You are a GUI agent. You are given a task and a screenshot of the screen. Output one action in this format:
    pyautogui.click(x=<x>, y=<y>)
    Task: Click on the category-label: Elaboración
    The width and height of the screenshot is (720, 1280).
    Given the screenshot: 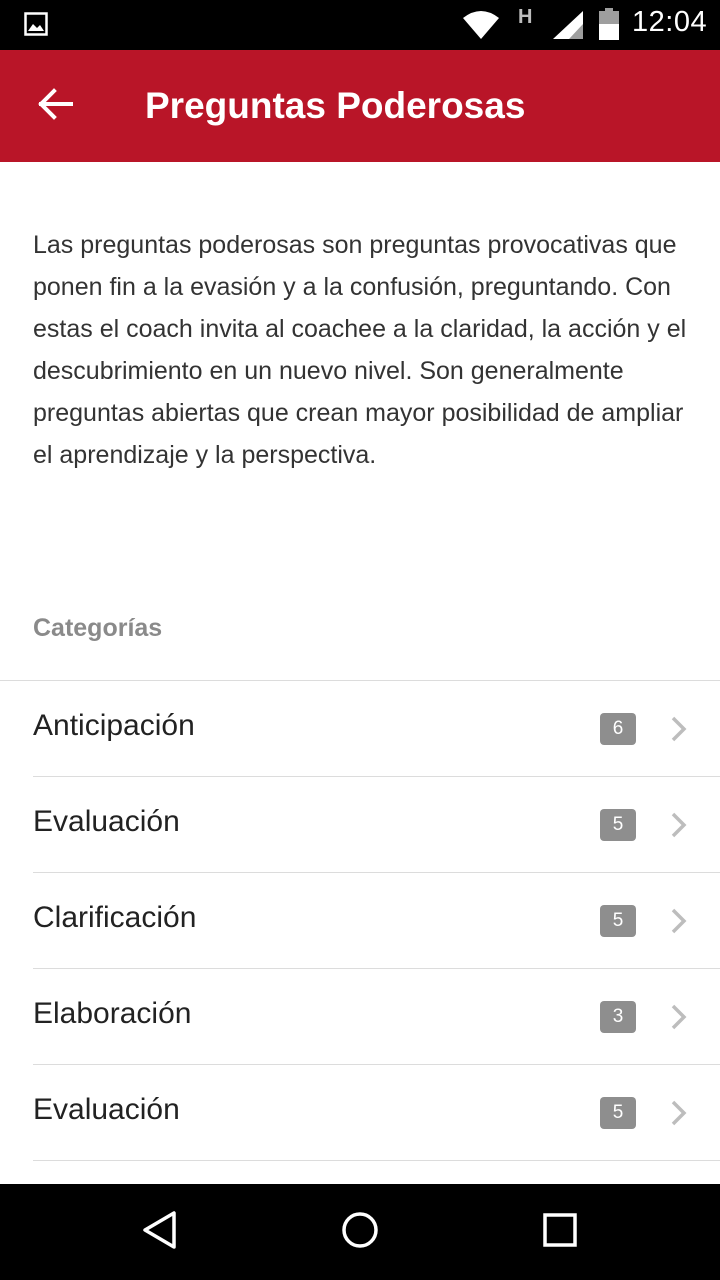 What is the action you would take?
    pyautogui.click(x=112, y=1013)
    